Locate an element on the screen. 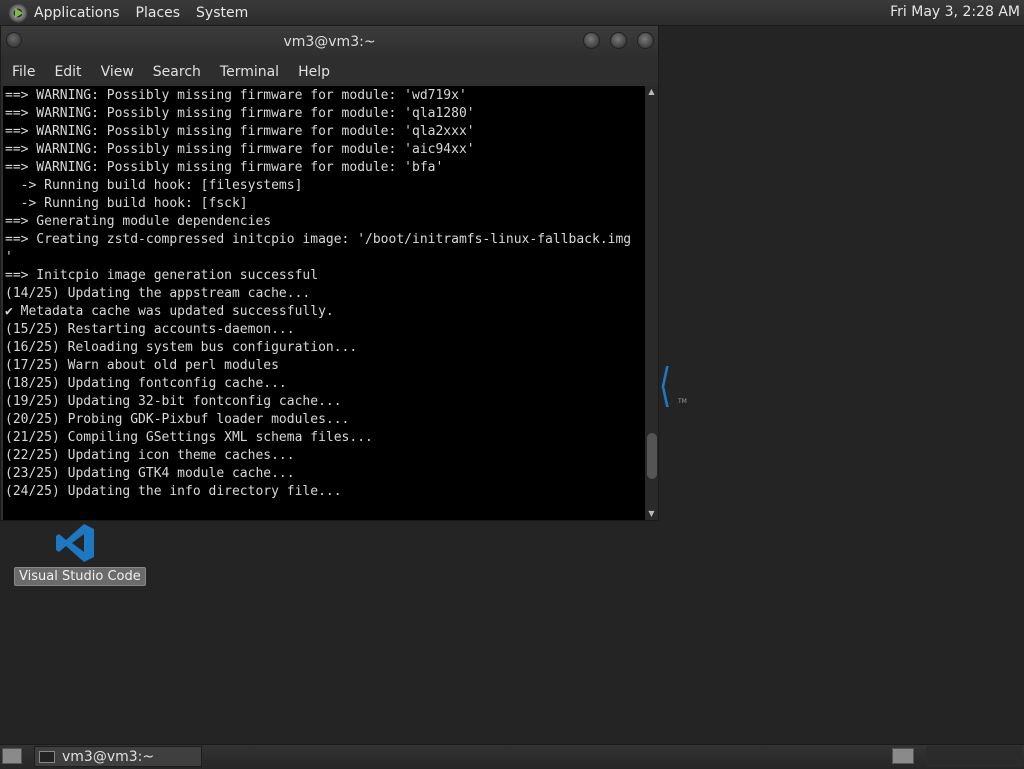 This screenshot has height=769, width=1024. terminal-line: (17/25) Warn about old perl modules is located at coordinates (142, 365).